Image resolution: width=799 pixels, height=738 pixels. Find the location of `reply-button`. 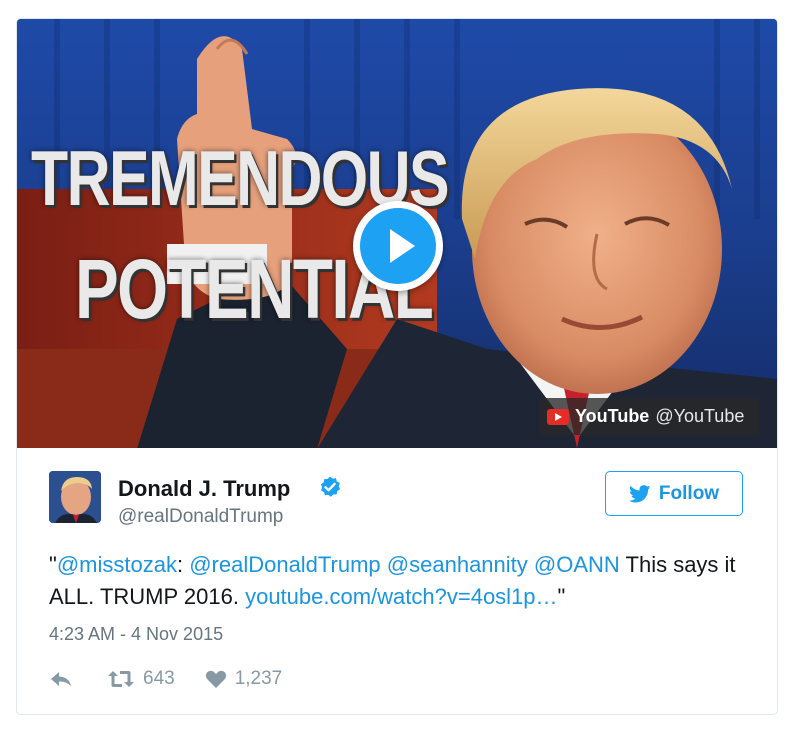

reply-button is located at coordinates (61, 679).